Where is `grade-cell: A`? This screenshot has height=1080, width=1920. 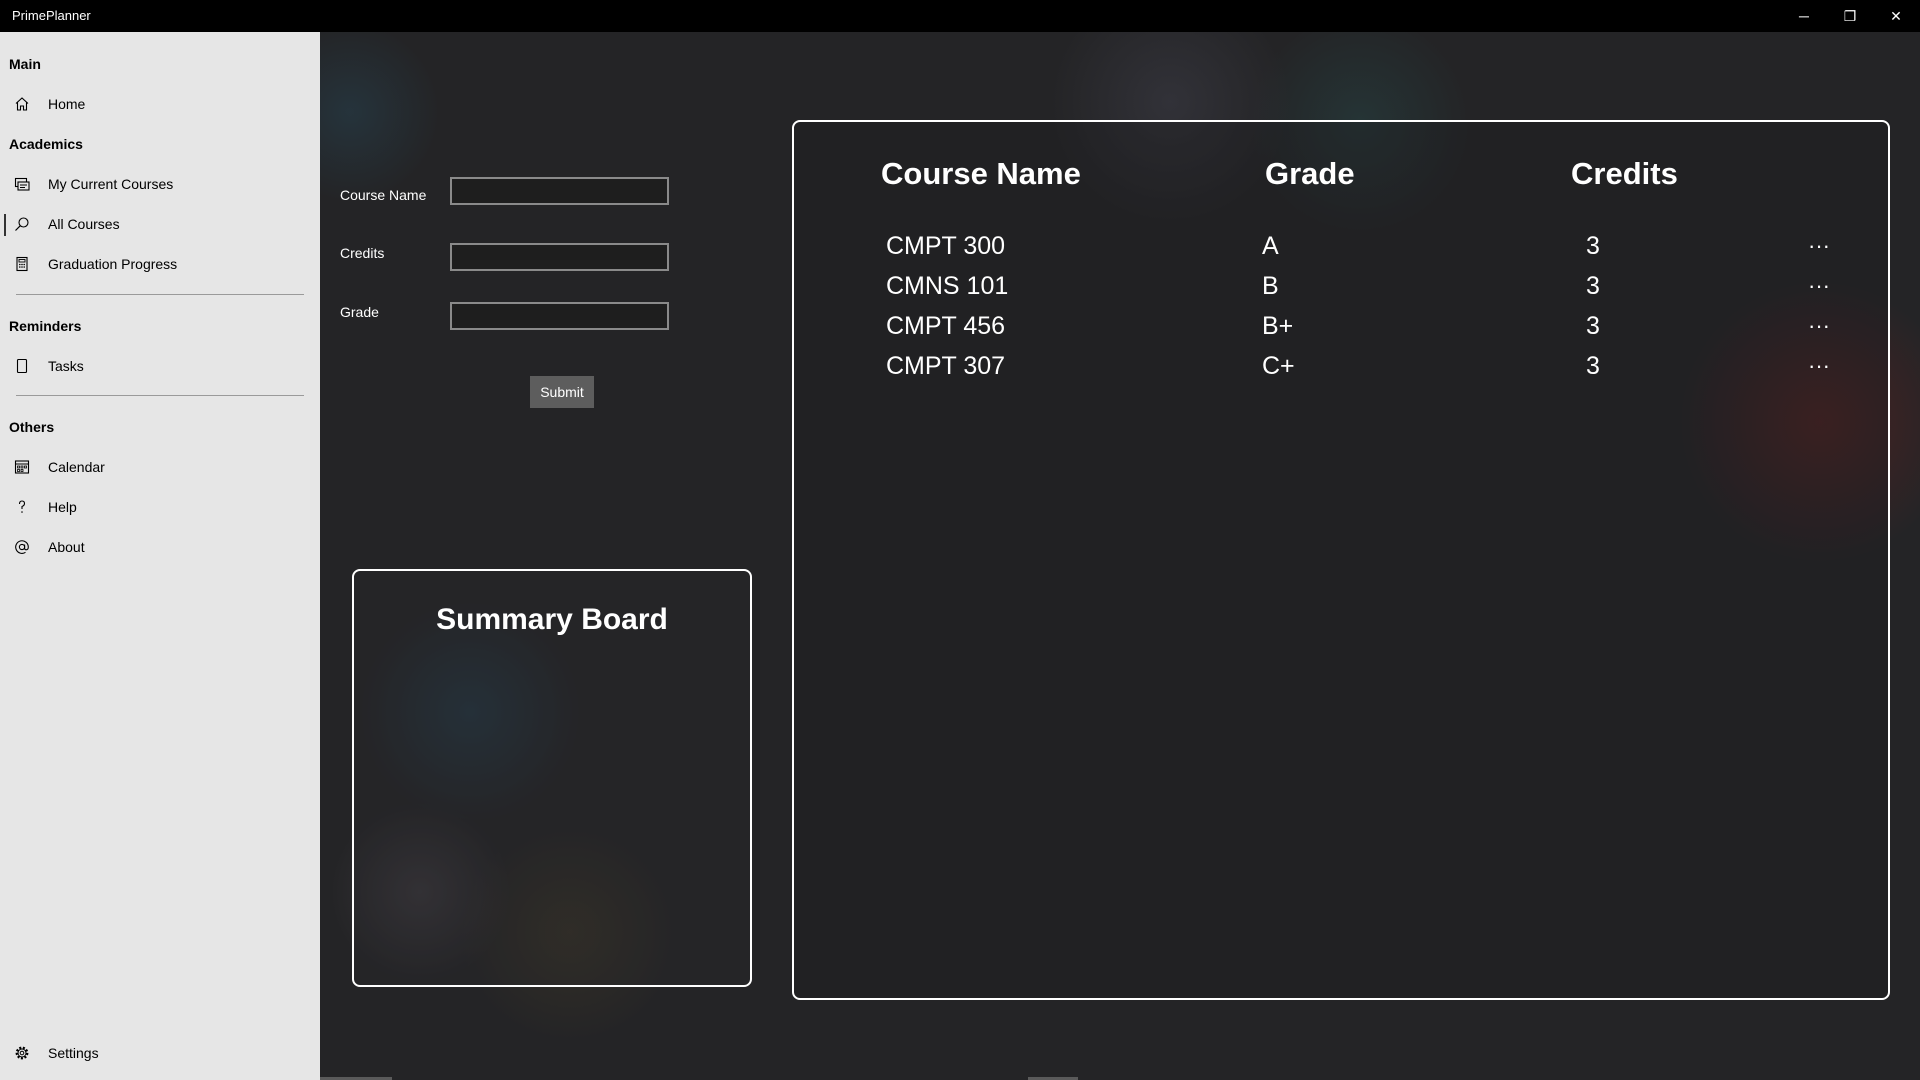 grade-cell: A is located at coordinates (1270, 246).